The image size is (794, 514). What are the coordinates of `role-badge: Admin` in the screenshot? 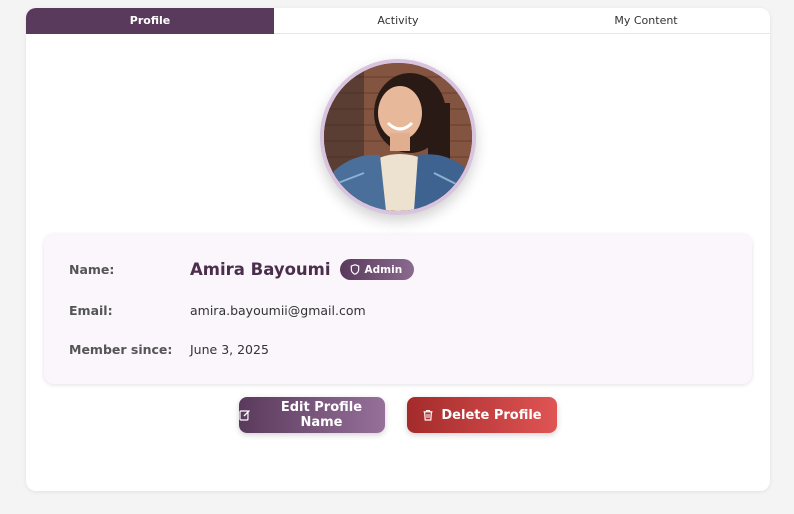 It's located at (377, 269).